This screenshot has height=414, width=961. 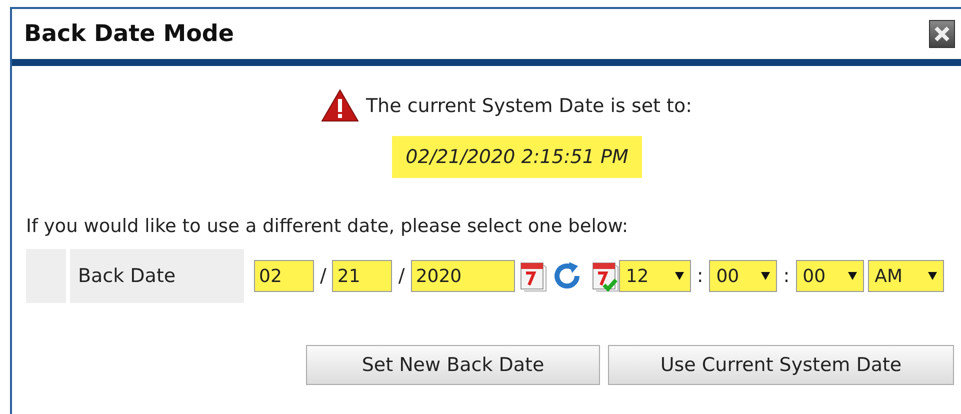 What do you see at coordinates (129, 34) in the screenshot?
I see `window-title: Back Date Mode` at bounding box center [129, 34].